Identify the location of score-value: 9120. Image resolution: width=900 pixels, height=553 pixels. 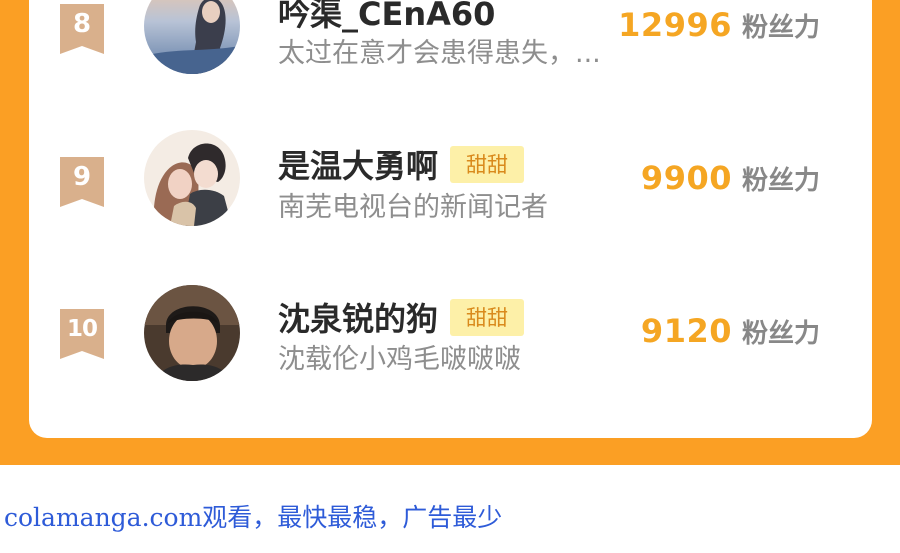
(686, 331).